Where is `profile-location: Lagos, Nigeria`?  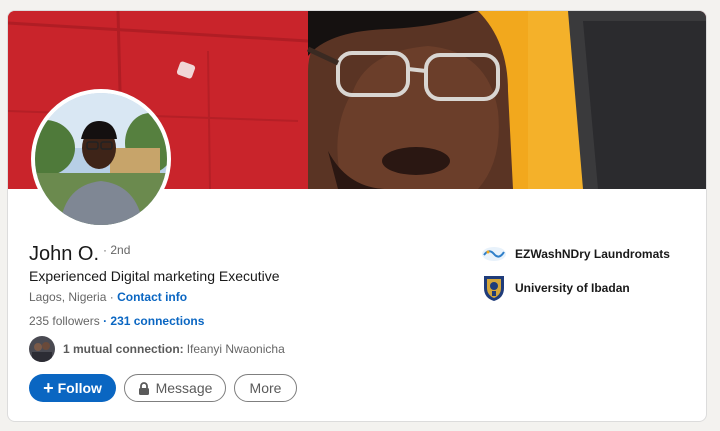 profile-location: Lagos, Nigeria is located at coordinates (68, 297).